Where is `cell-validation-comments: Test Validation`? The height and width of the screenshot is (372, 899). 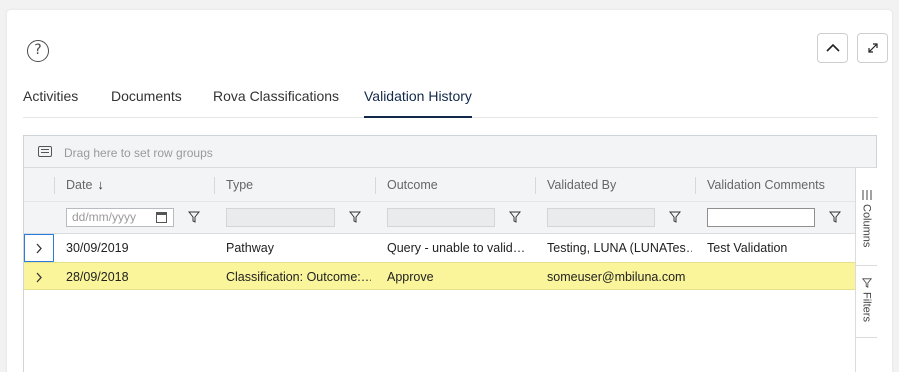
cell-validation-comments: Test Validation is located at coordinates (747, 248).